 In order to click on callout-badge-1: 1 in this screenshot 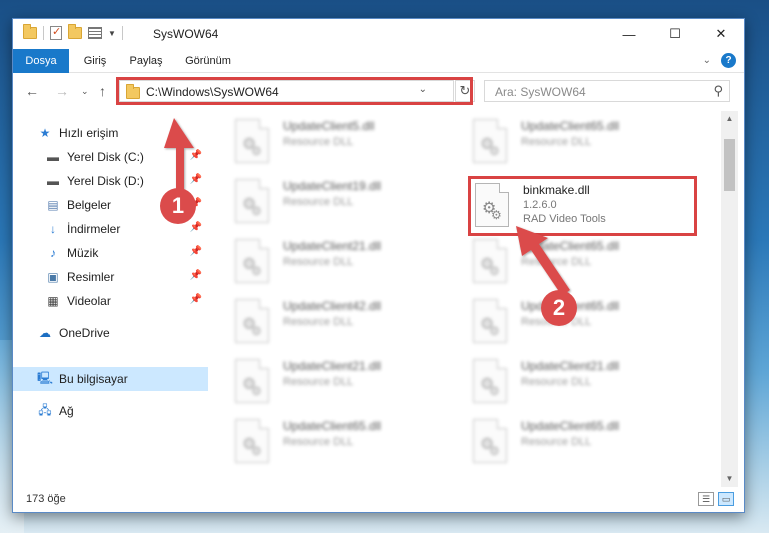, I will do `click(178, 206)`.